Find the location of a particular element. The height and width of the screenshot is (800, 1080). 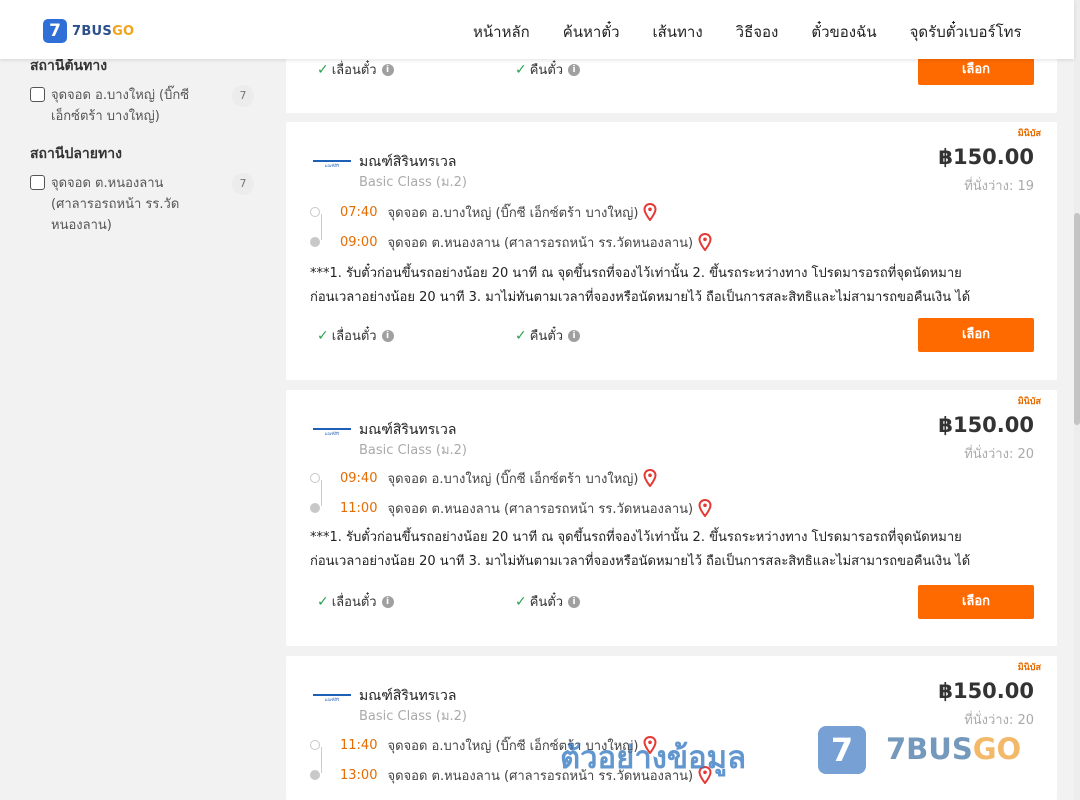

logo-text: 7BUSGO is located at coordinates (103, 31).